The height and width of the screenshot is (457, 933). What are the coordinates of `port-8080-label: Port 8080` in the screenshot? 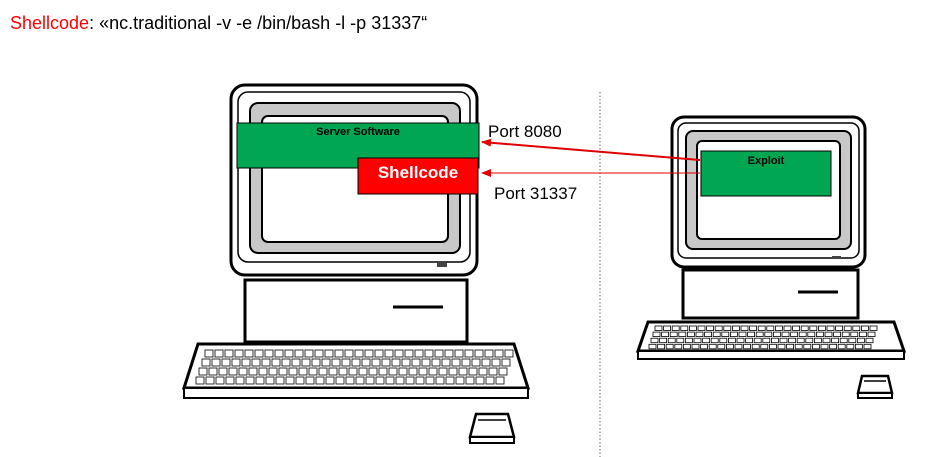 It's located at (525, 131).